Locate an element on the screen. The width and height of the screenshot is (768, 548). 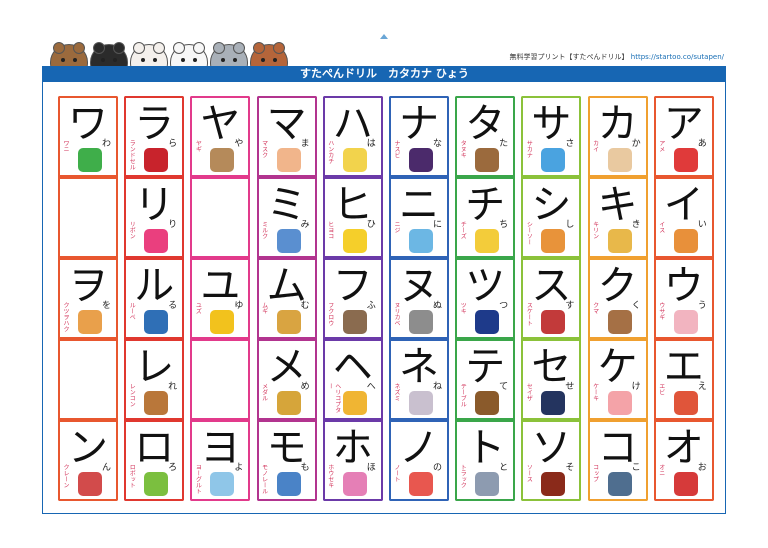
katakana-card: スすスケート is located at coordinates (551, 298).